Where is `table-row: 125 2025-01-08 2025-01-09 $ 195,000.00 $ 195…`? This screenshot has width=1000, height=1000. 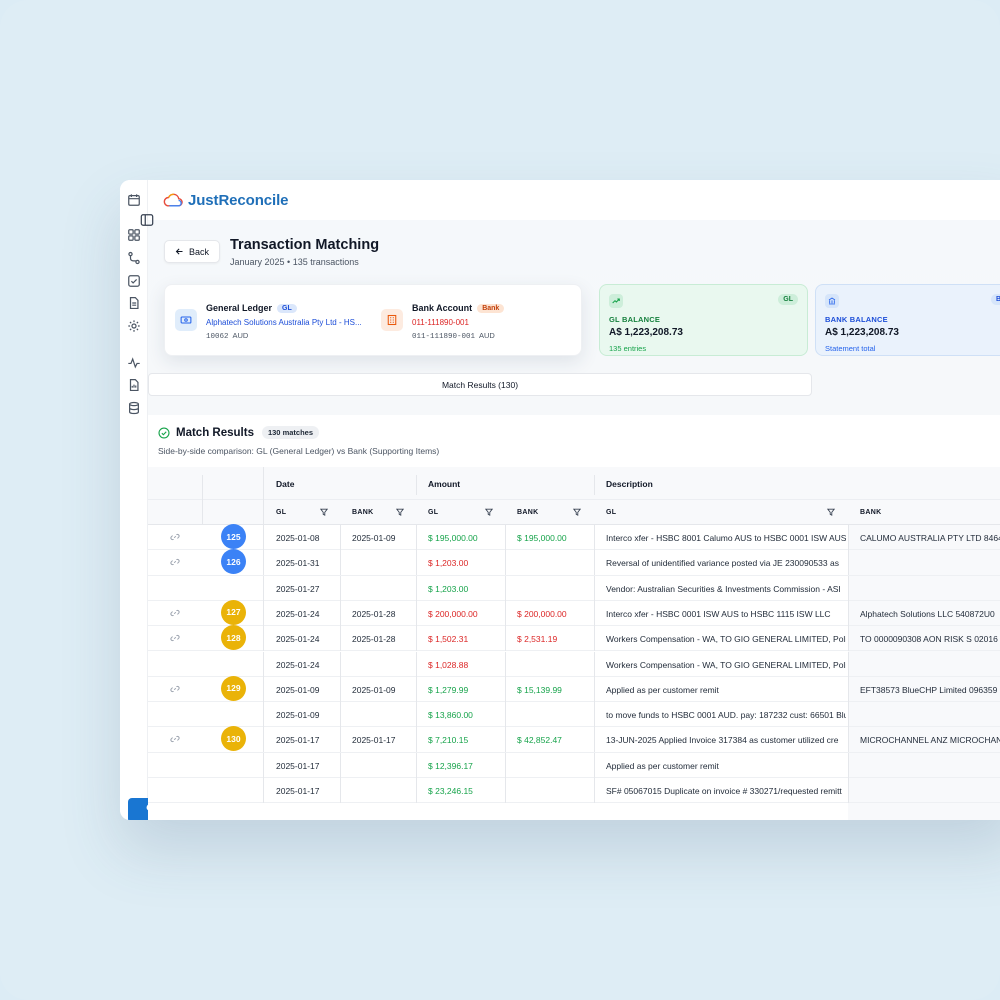
table-row: 125 2025-01-08 2025-01-09 $ 195,000.00 $ 195… is located at coordinates (574, 537).